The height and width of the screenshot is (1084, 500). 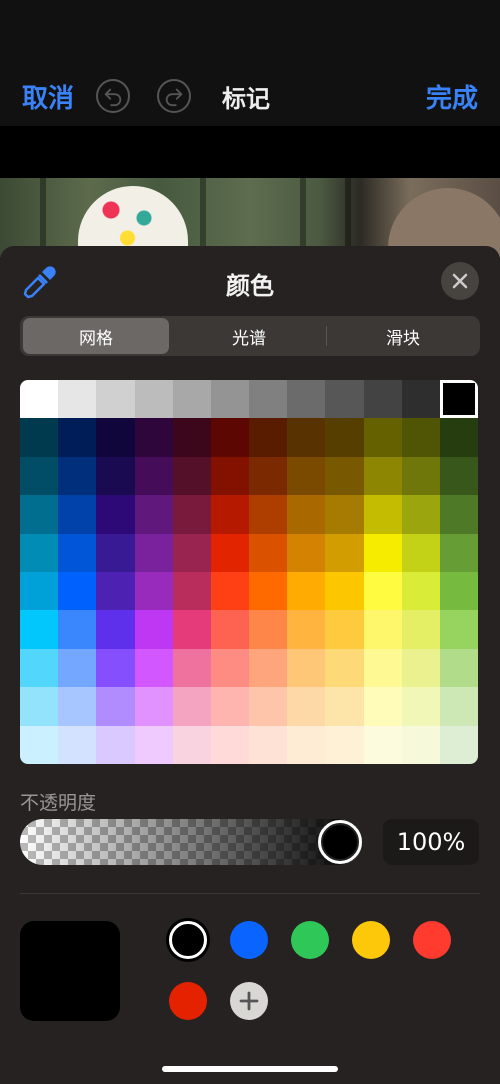 What do you see at coordinates (113, 96) in the screenshot?
I see `undo-button` at bounding box center [113, 96].